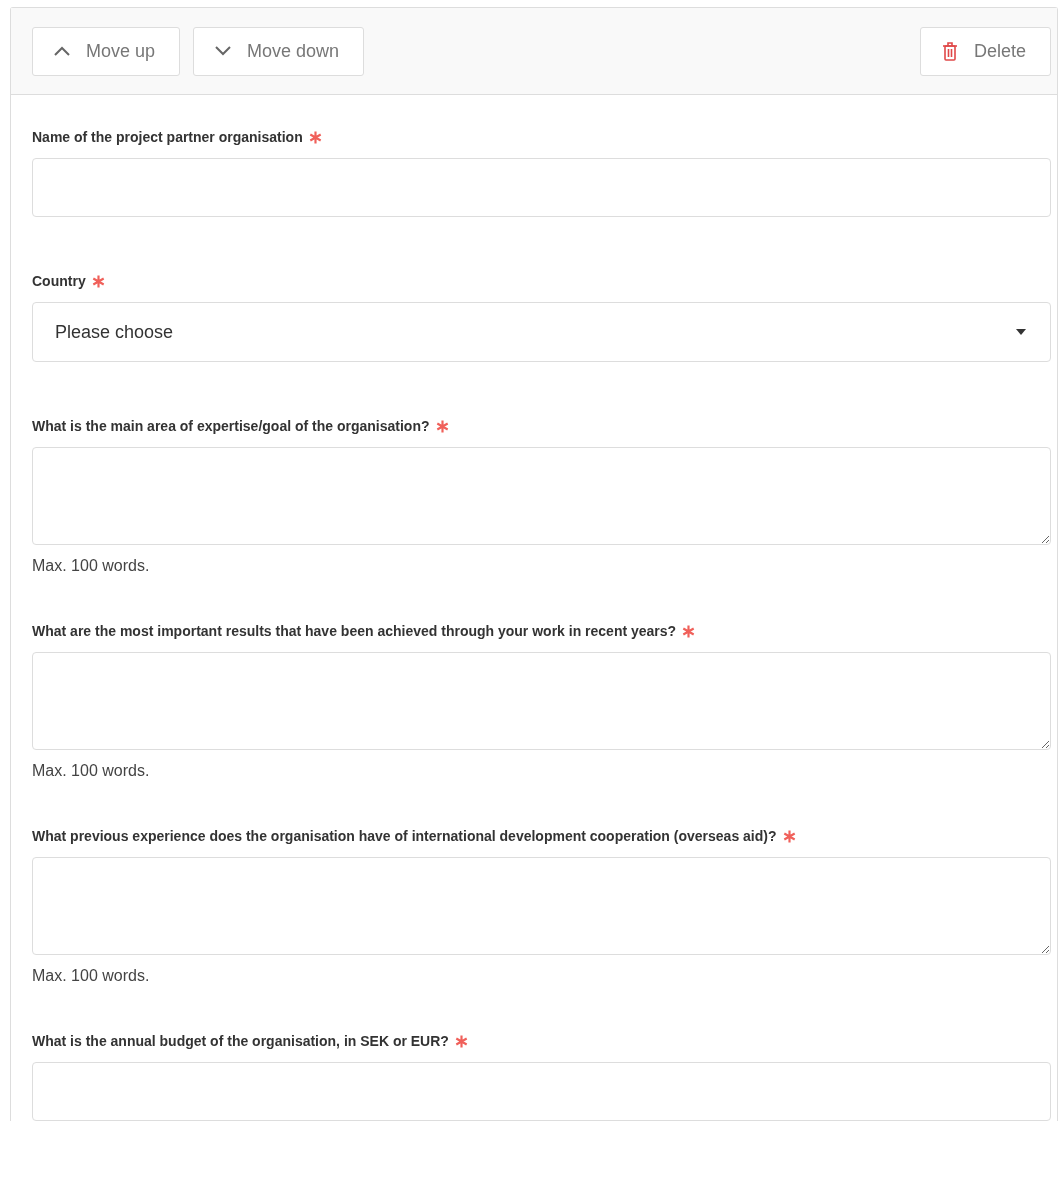 This screenshot has width=1060, height=1196. Describe the element at coordinates (59, 281) in the screenshot. I see `field-label: Country` at that location.